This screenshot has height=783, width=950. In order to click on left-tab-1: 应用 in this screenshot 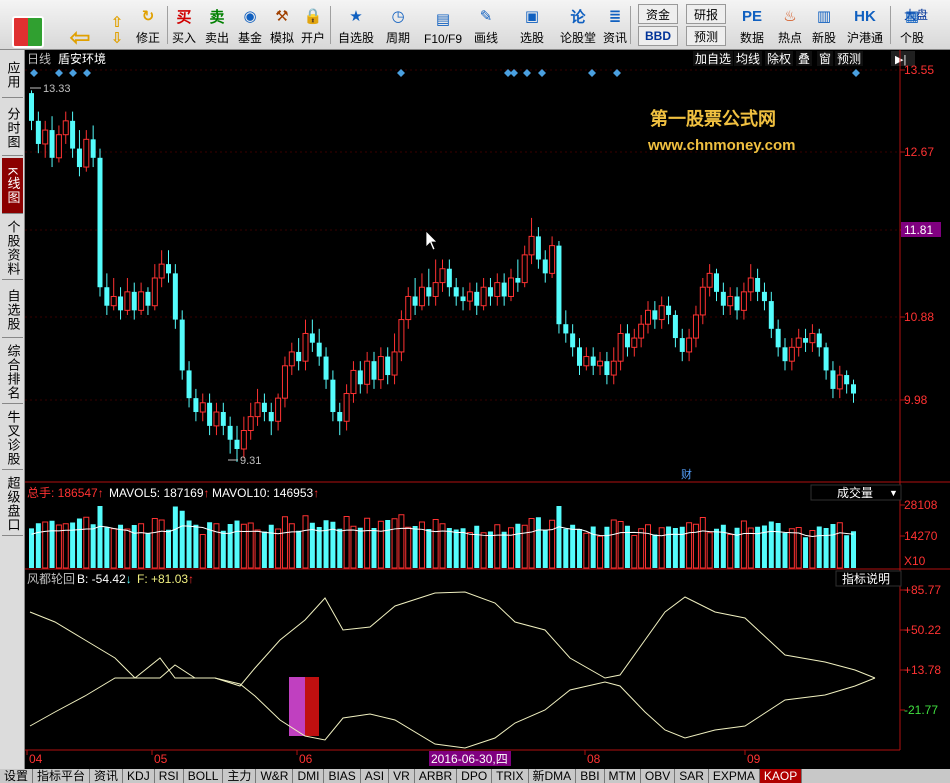, I will do `click(12, 75)`.